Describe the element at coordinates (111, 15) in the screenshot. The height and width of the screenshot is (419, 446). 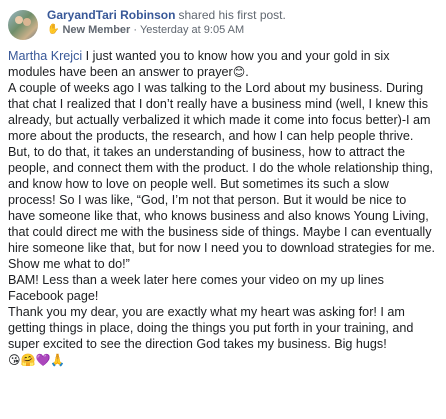
I see `author-name-link: GaryandTari Robinson` at that location.